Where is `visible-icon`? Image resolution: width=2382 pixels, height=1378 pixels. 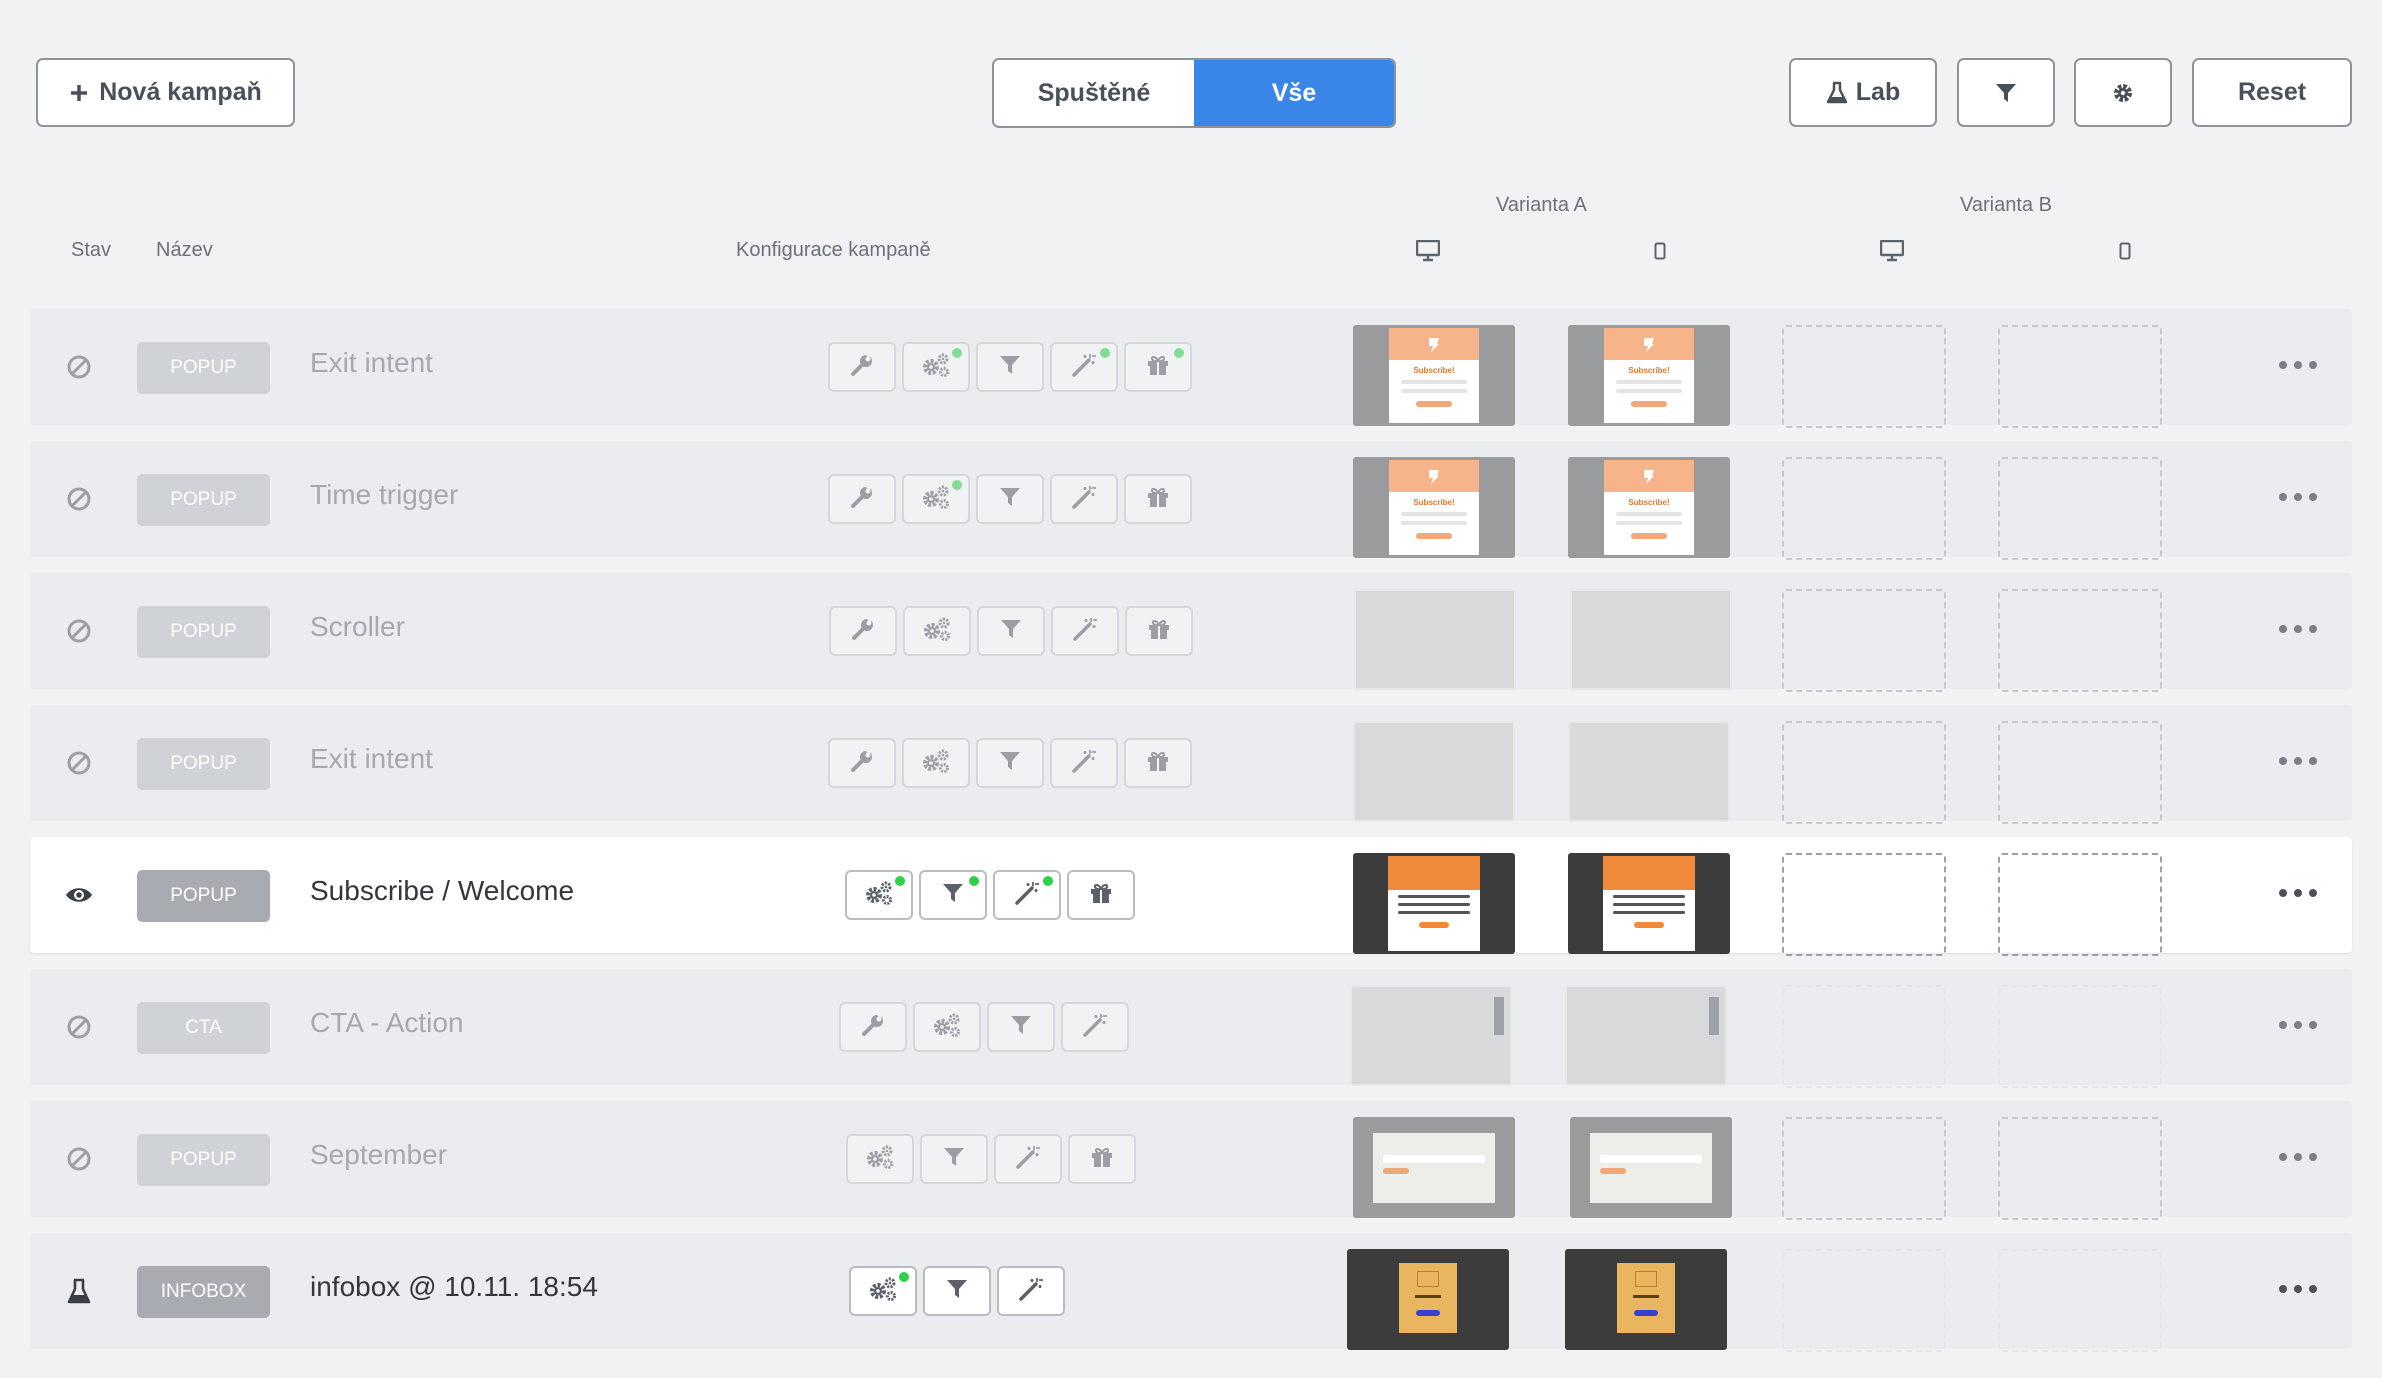 visible-icon is located at coordinates (79, 895).